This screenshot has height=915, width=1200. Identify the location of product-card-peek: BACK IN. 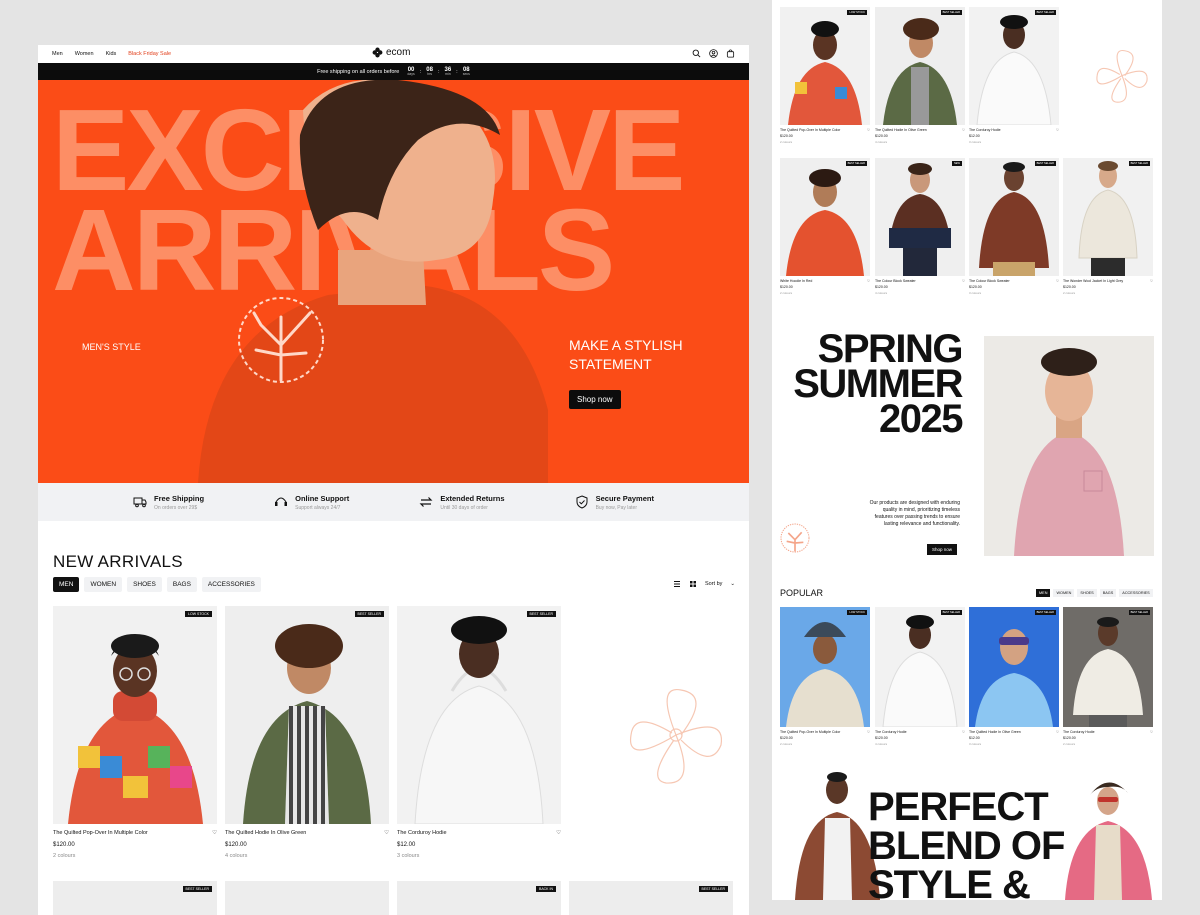
(479, 898).